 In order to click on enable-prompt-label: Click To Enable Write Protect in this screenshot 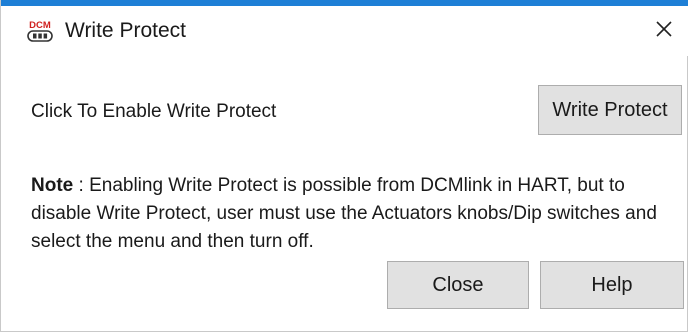, I will do `click(154, 111)`.